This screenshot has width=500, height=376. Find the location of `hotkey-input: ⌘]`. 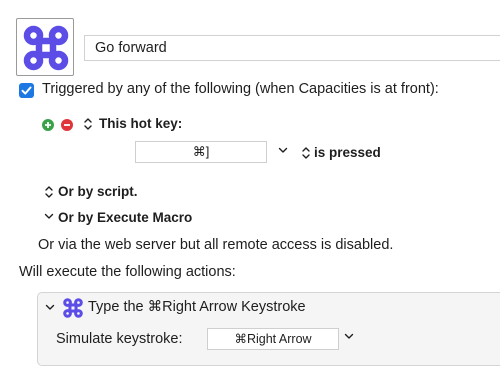

hotkey-input: ⌘] is located at coordinates (201, 152).